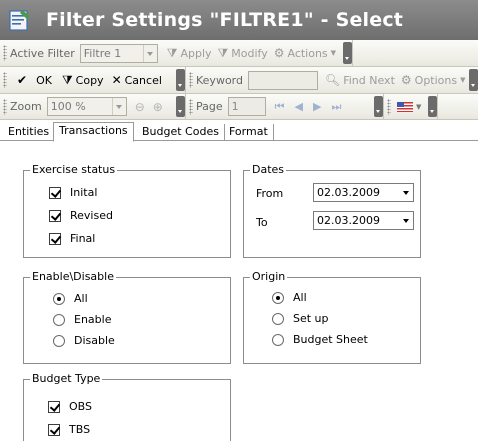 Image resolution: width=478 pixels, height=441 pixels. Describe the element at coordinates (74, 169) in the screenshot. I see `exercise-status-title: Exercise status` at that location.